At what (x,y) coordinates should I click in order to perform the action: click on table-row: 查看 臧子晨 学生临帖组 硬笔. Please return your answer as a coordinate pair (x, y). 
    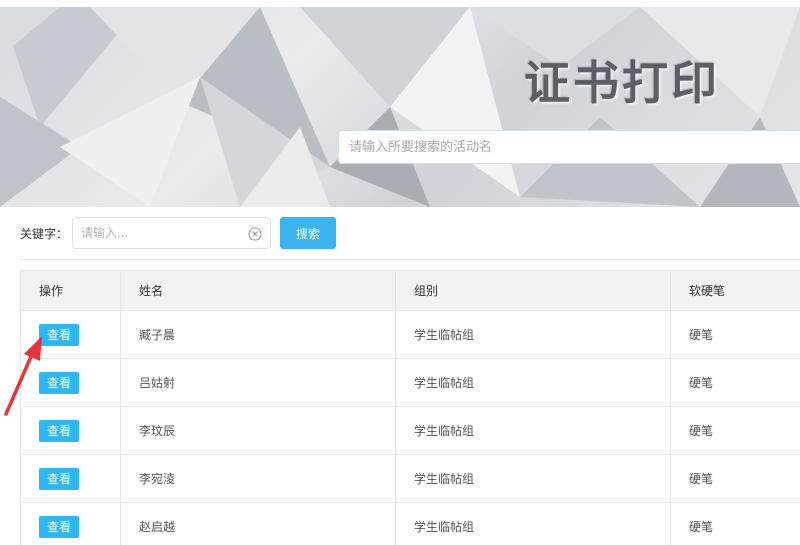
    Looking at the image, I should click on (410, 334).